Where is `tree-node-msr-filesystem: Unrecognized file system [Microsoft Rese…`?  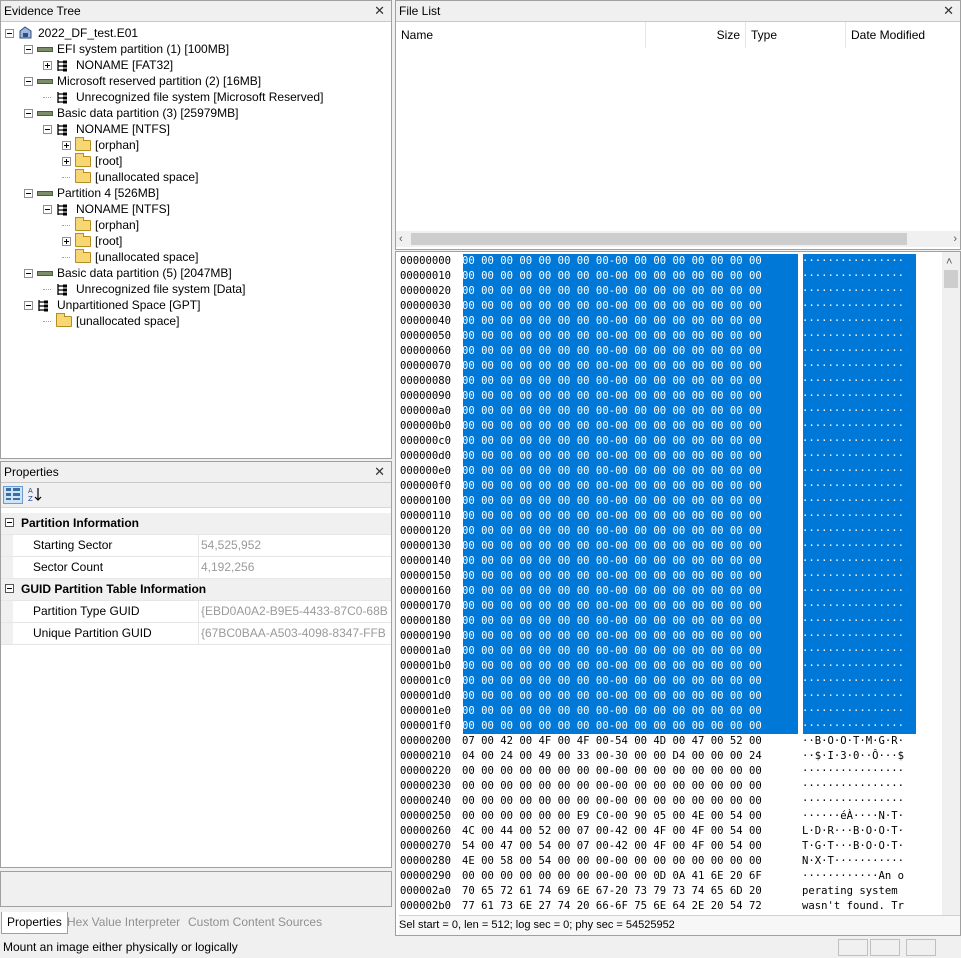 tree-node-msr-filesystem: Unrecognized file system [Microsoft Rese… is located at coordinates (196, 97).